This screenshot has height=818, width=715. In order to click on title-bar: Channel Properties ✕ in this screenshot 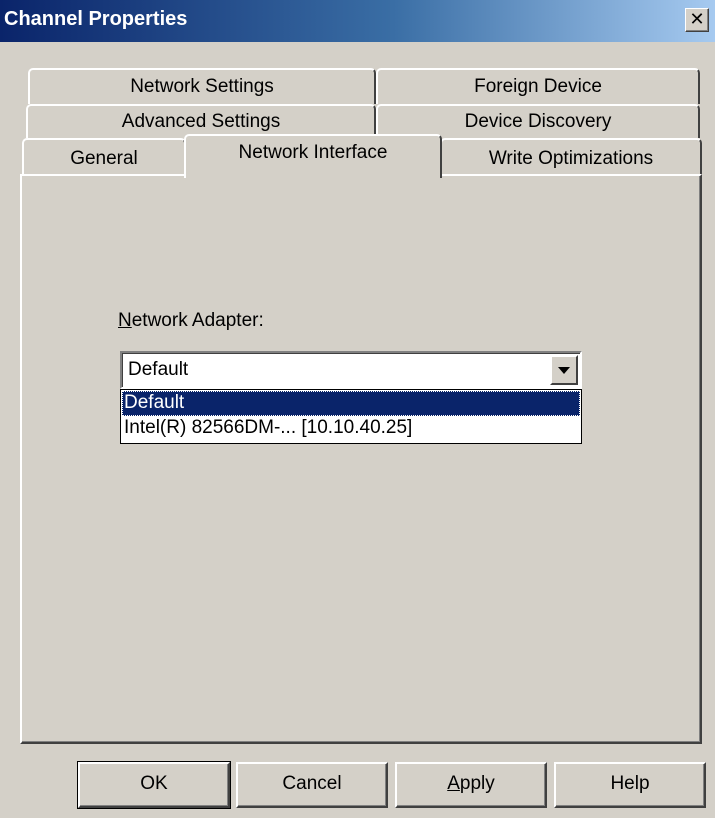, I will do `click(357, 21)`.